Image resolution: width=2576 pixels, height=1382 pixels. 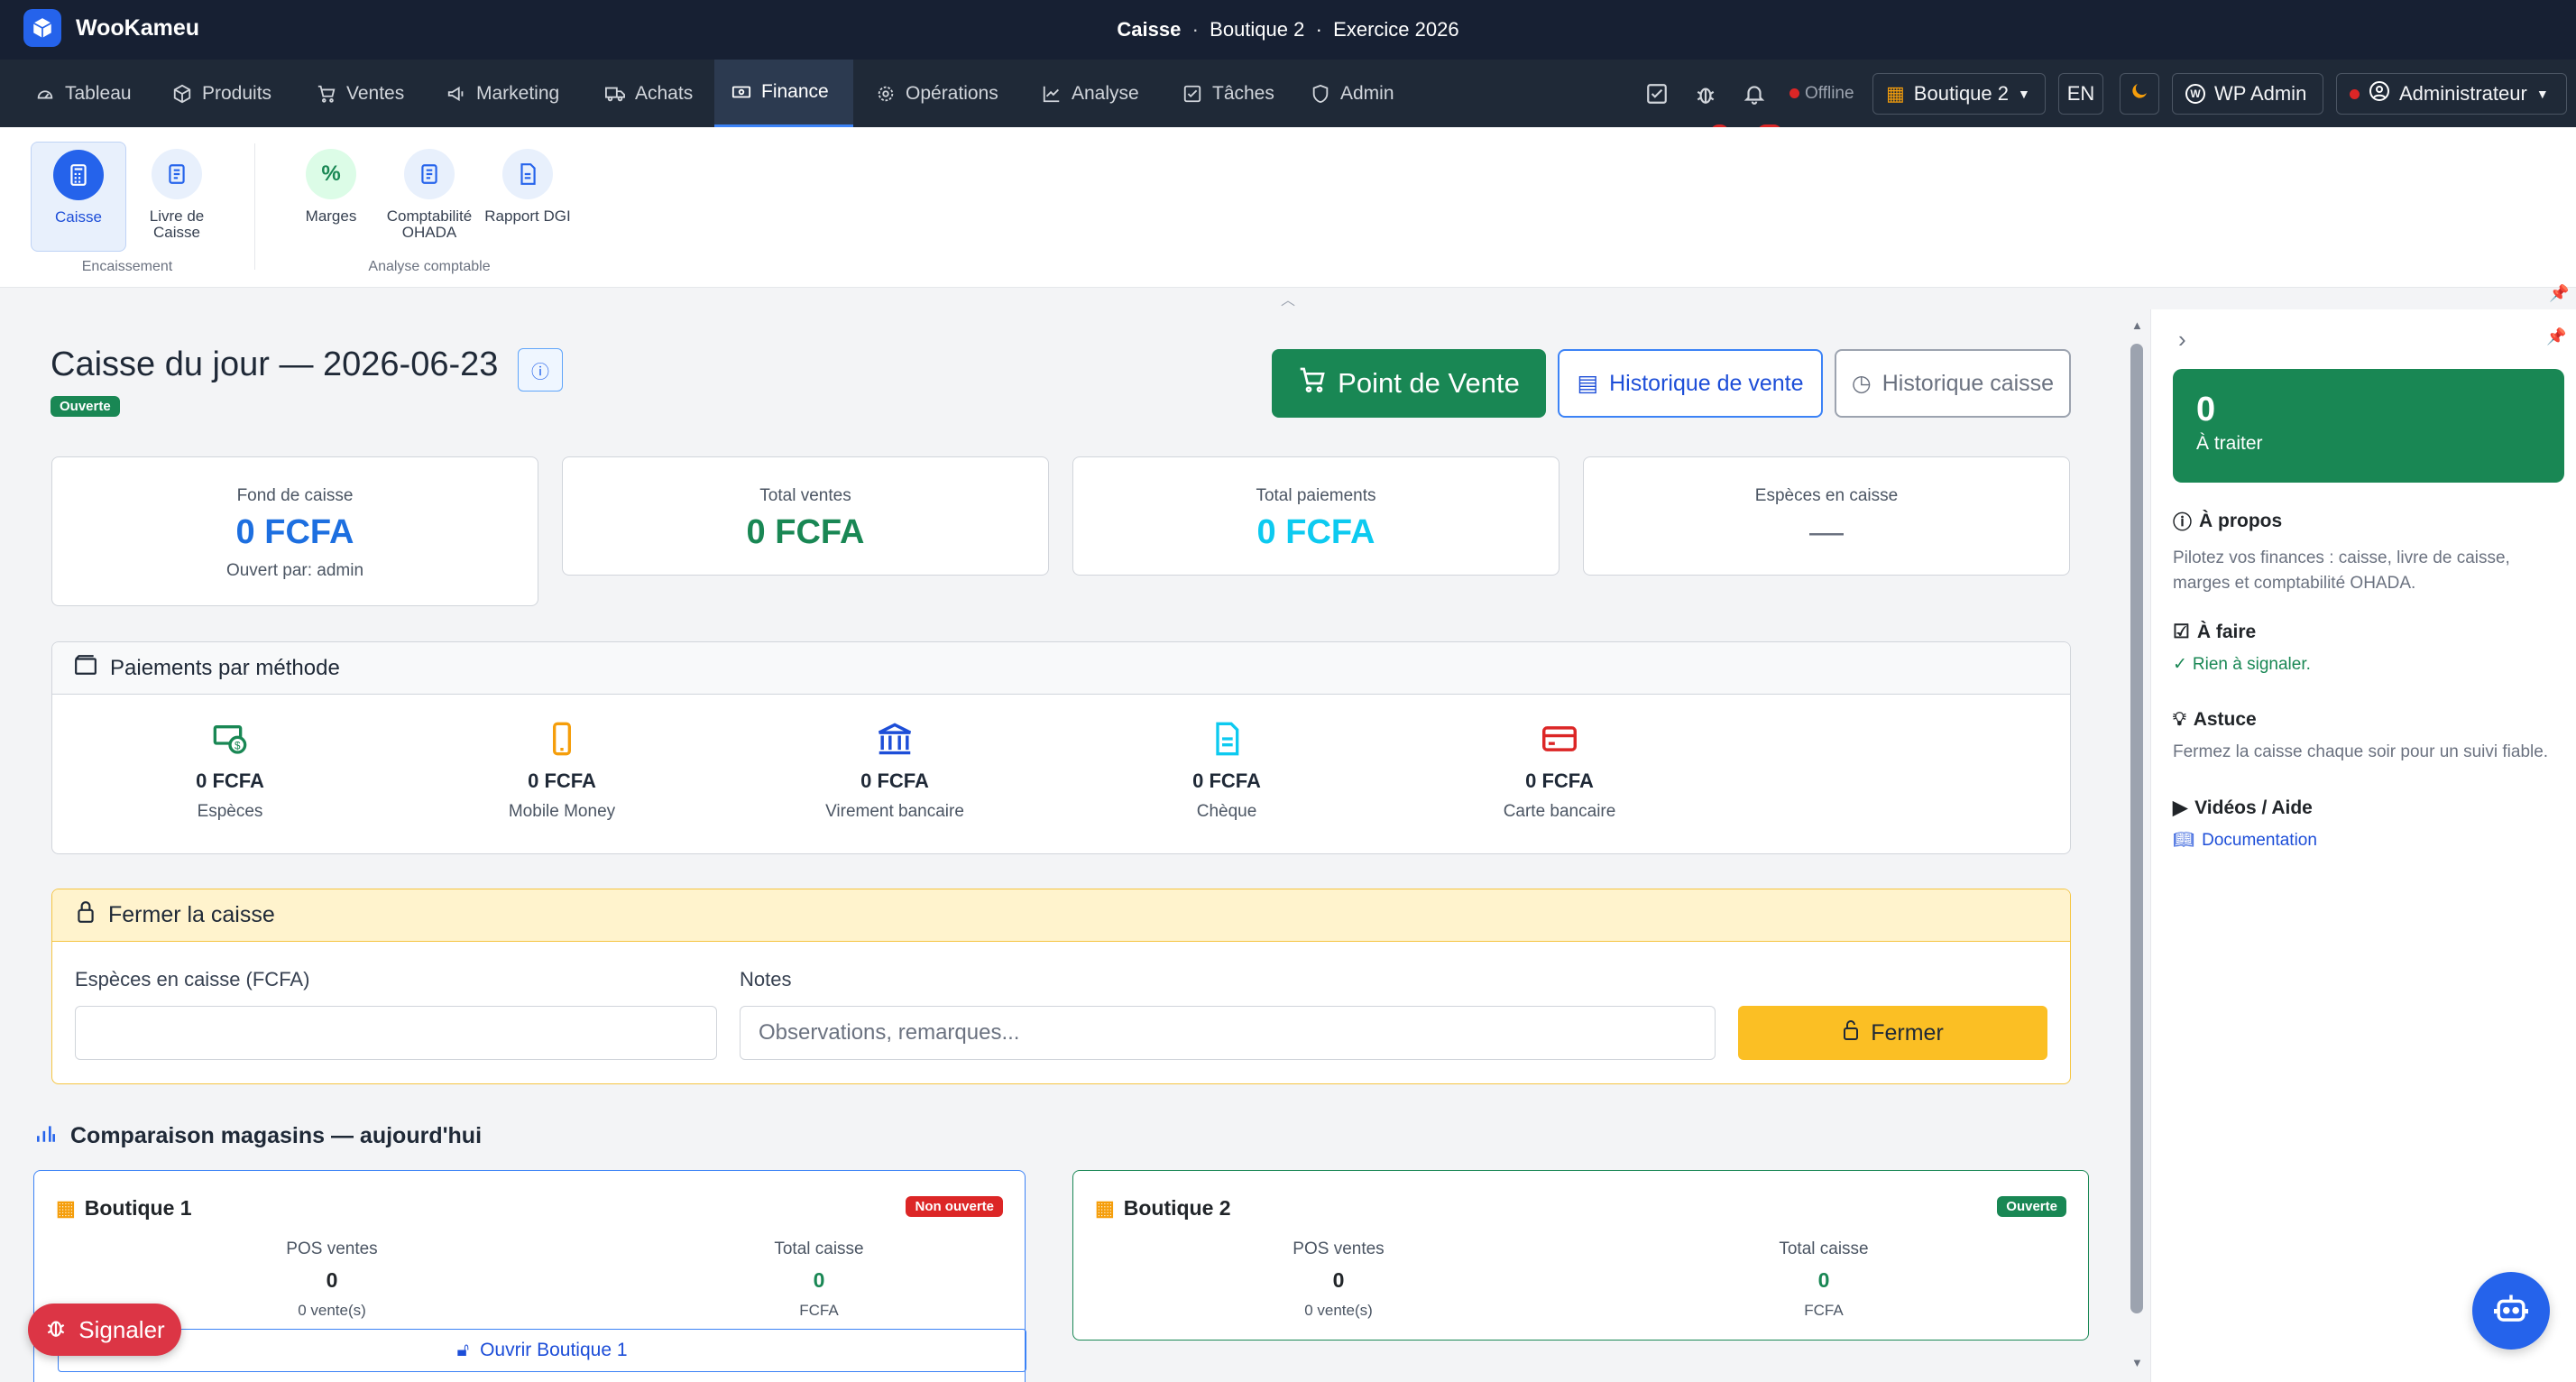 I want to click on main-scrollbar: ▲ ▼, so click(x=2137, y=845).